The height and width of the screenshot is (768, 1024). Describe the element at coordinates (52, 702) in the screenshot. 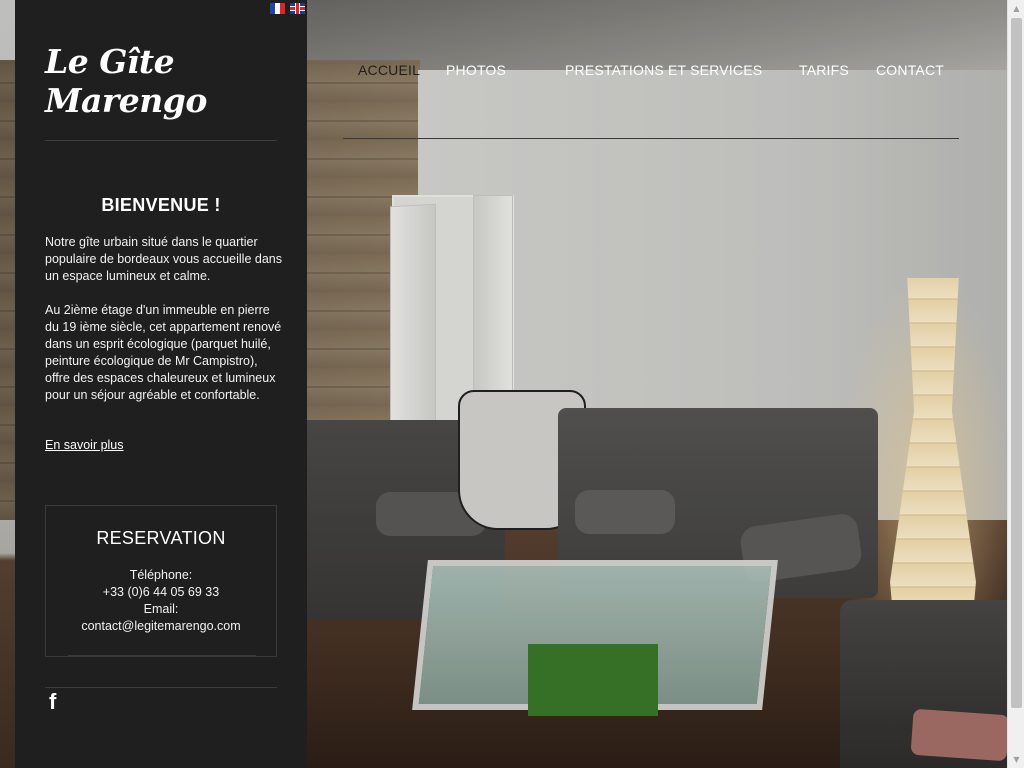

I see `facebook-icon: f` at that location.